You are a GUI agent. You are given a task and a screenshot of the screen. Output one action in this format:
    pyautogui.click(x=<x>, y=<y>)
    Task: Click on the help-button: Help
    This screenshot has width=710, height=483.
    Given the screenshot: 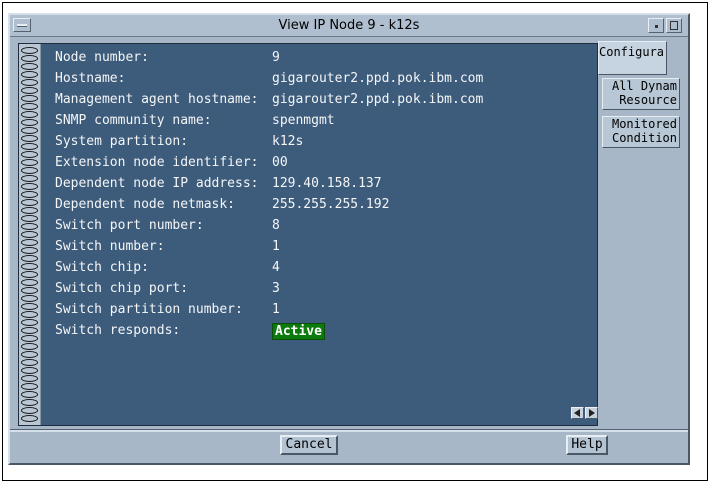 What is the action you would take?
    pyautogui.click(x=587, y=445)
    